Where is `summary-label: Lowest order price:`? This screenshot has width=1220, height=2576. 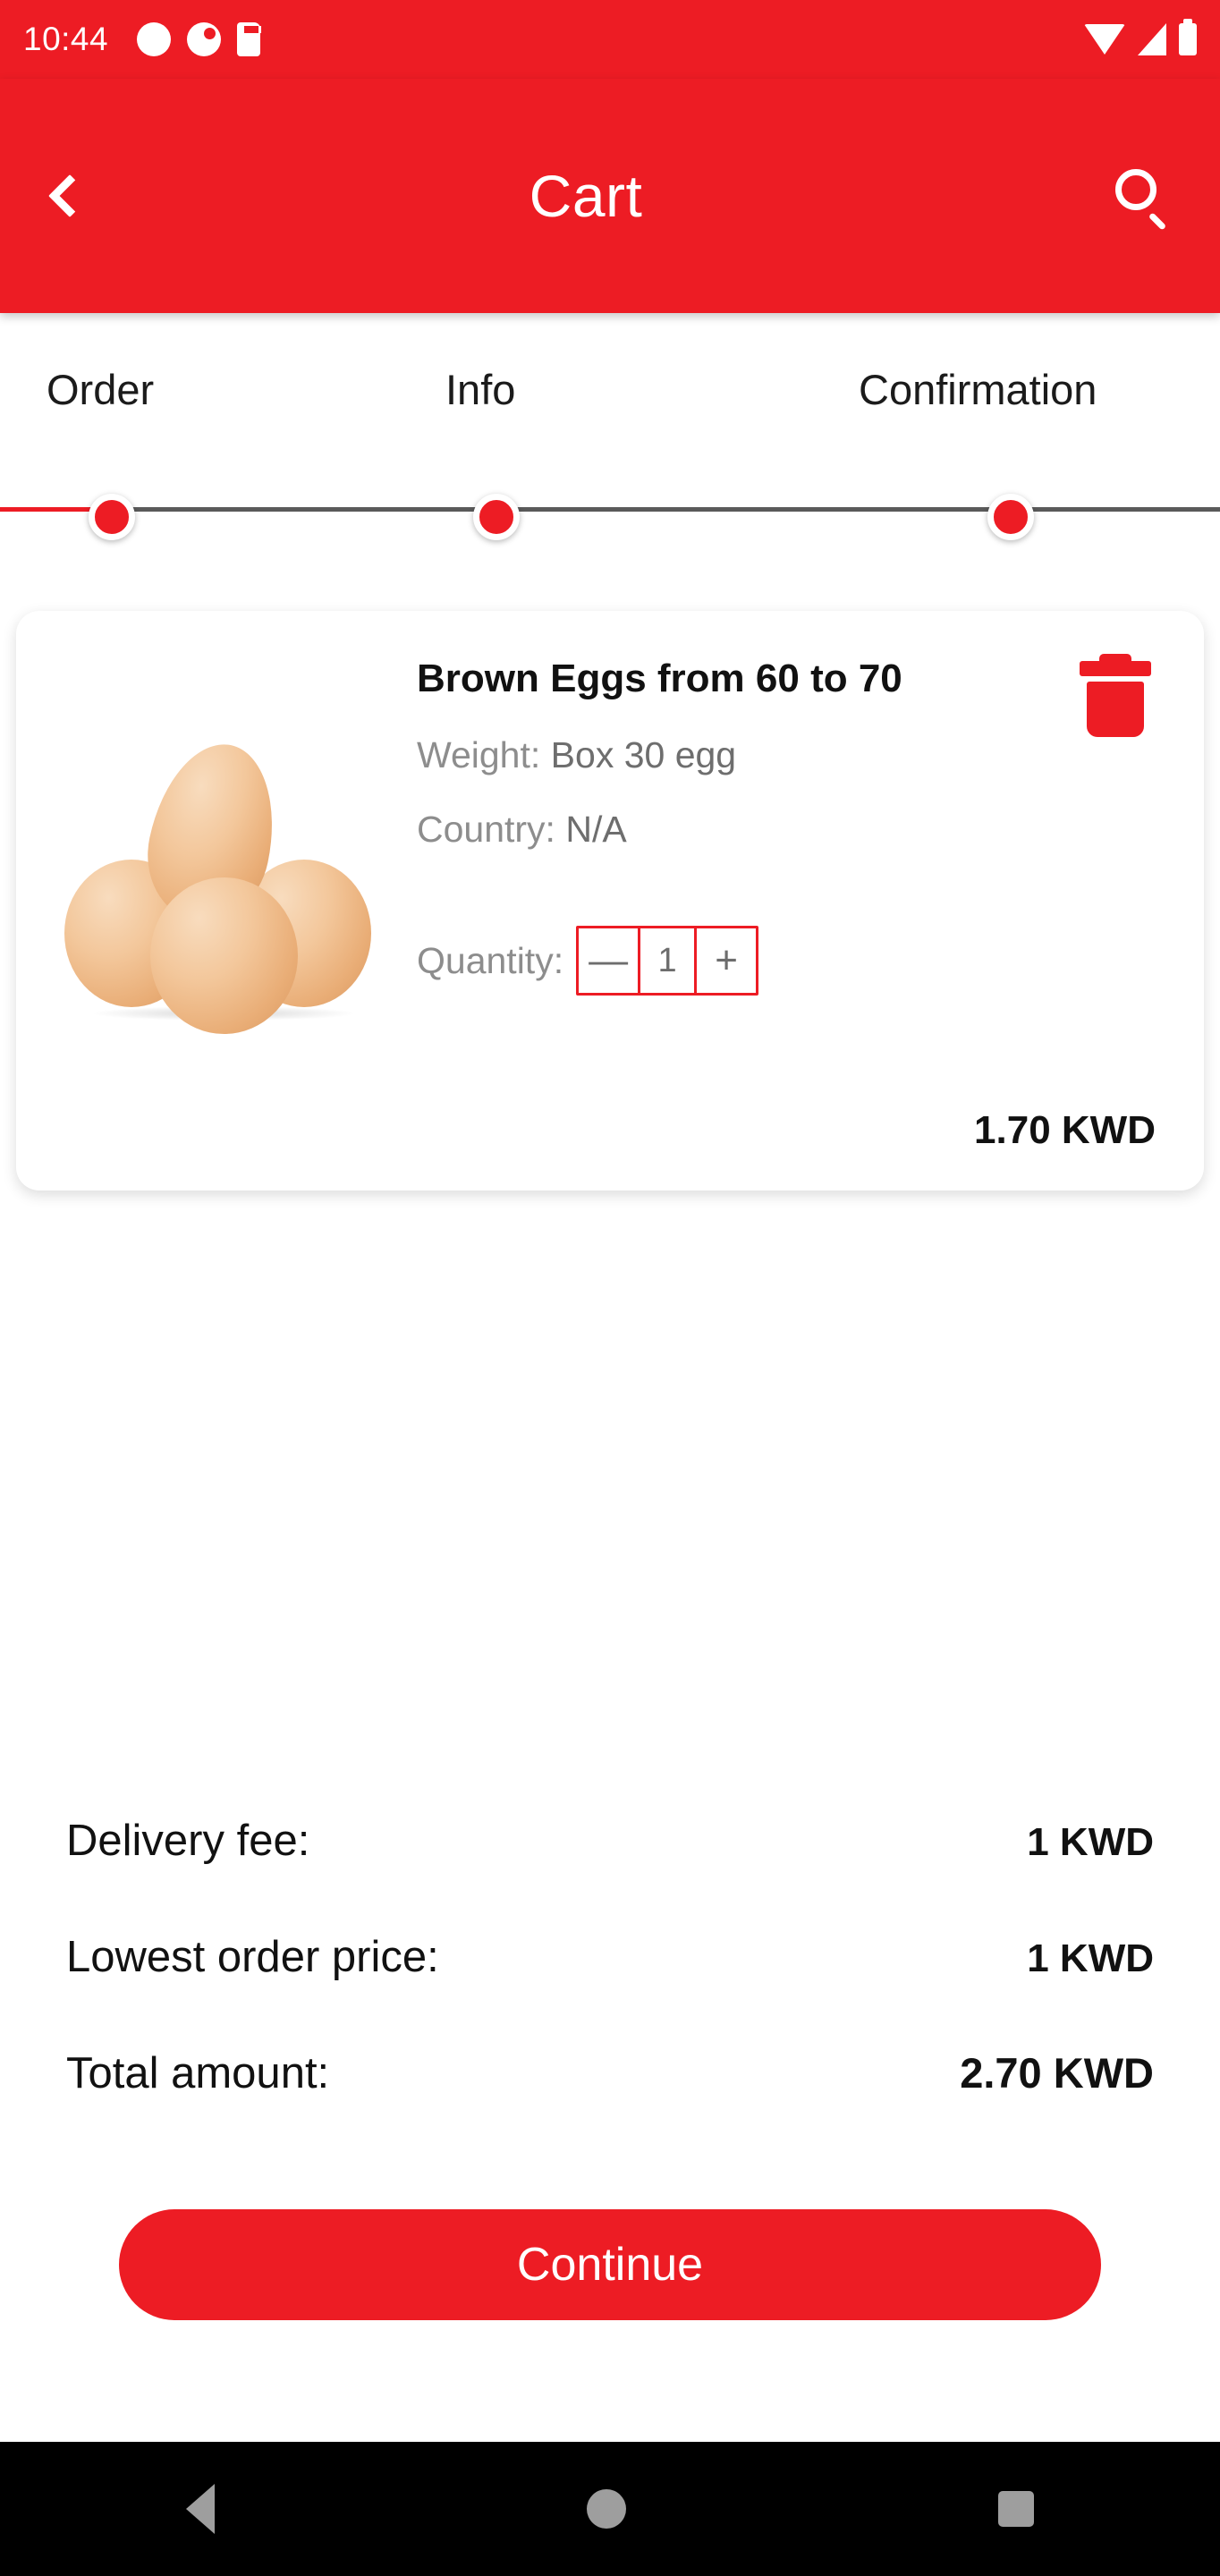
summary-label: Lowest order price: is located at coordinates (252, 1957).